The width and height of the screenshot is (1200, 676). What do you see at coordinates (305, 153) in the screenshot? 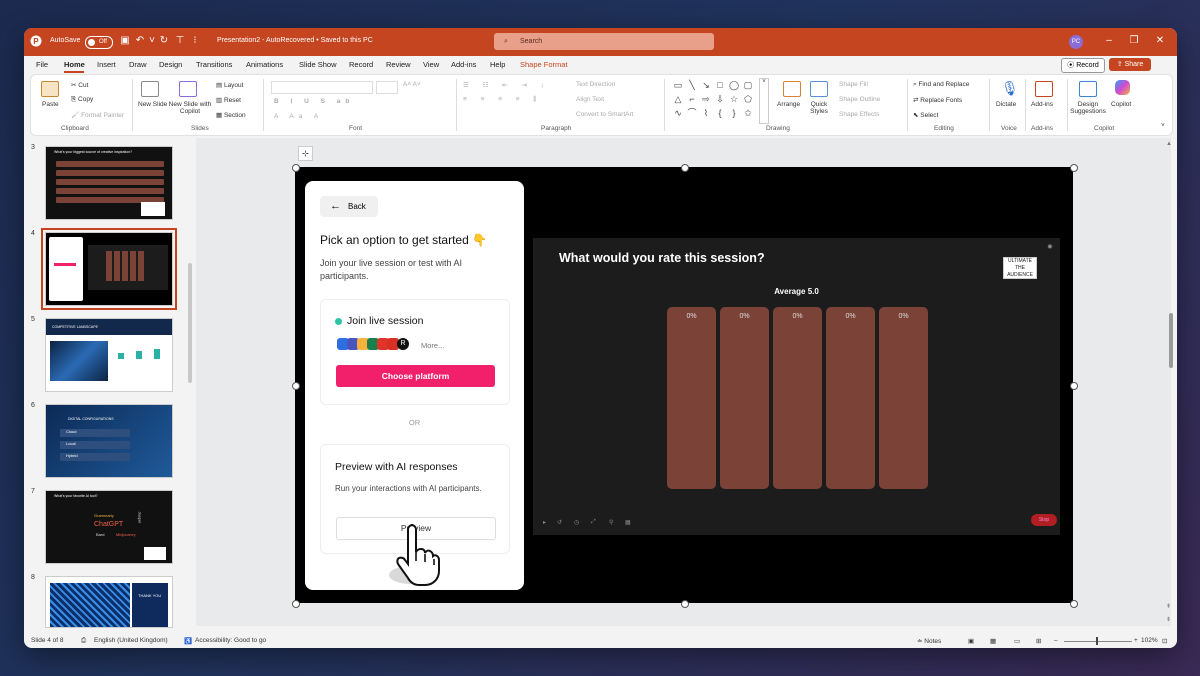
I see `layout-options-icon: ⊹` at bounding box center [305, 153].